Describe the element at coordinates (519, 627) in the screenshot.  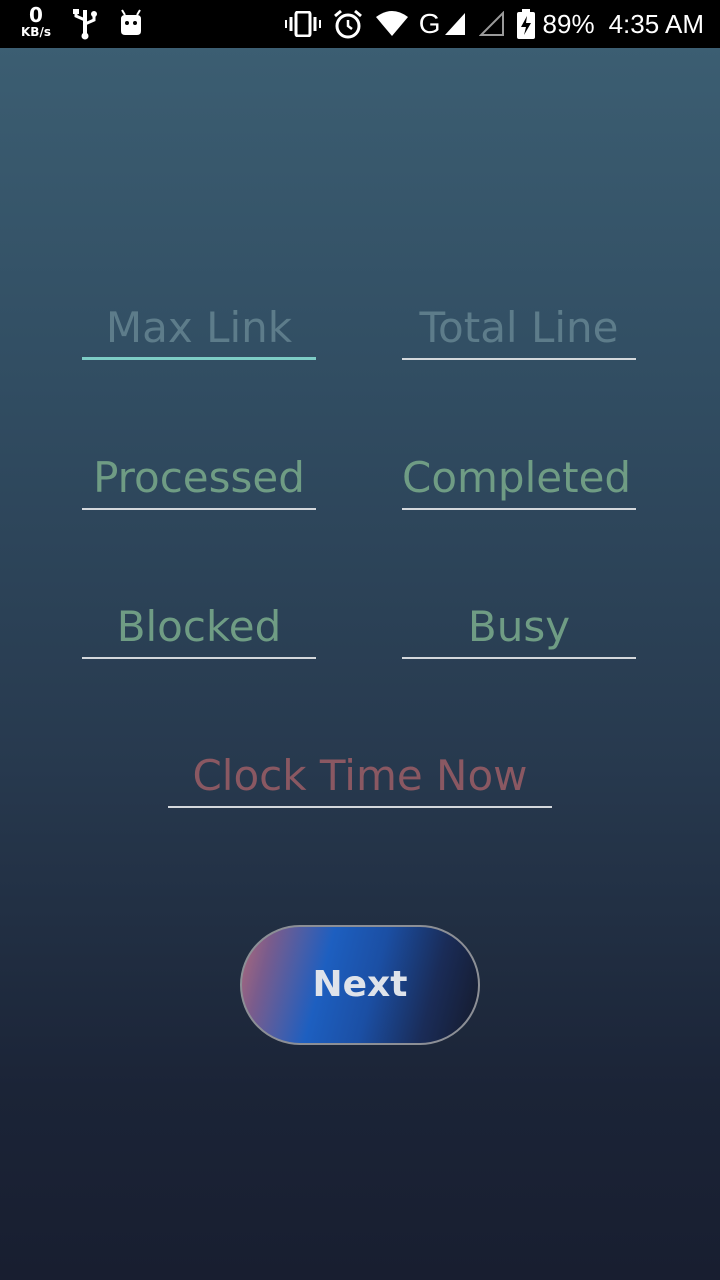
I see `busy-field: Busy` at that location.